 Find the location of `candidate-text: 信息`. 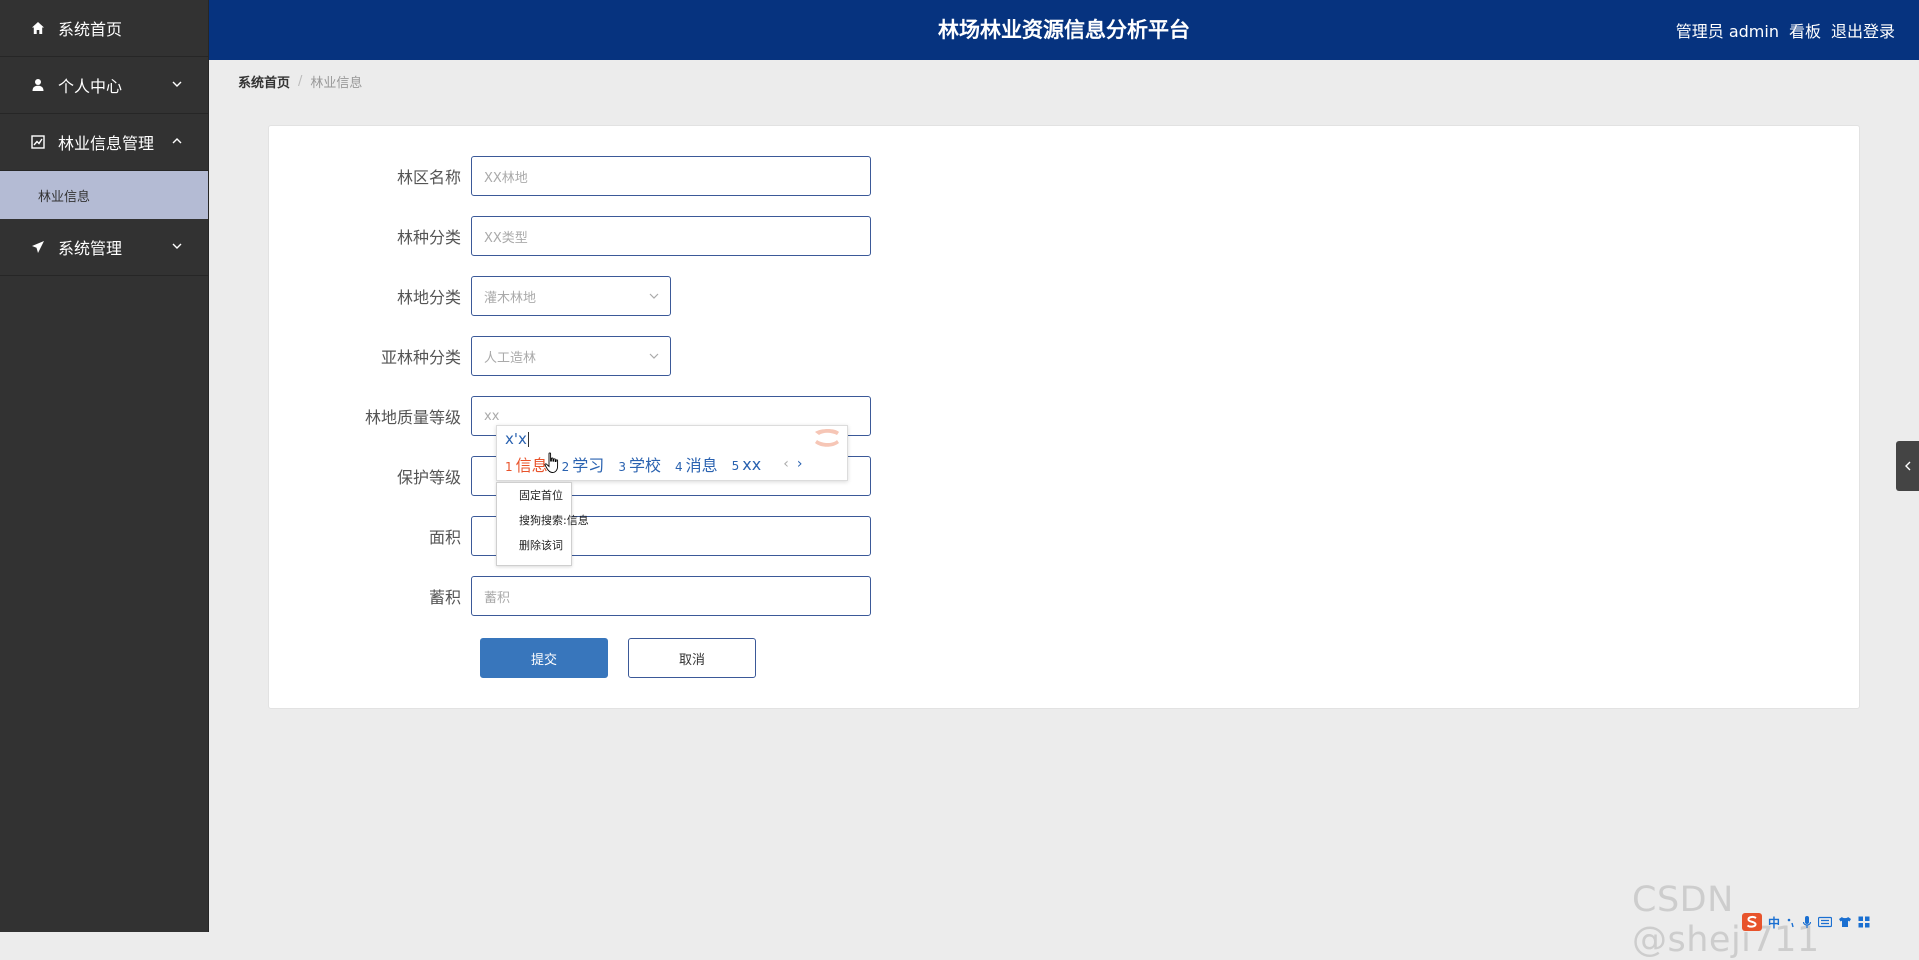

candidate-text: 信息 is located at coordinates (531, 465).